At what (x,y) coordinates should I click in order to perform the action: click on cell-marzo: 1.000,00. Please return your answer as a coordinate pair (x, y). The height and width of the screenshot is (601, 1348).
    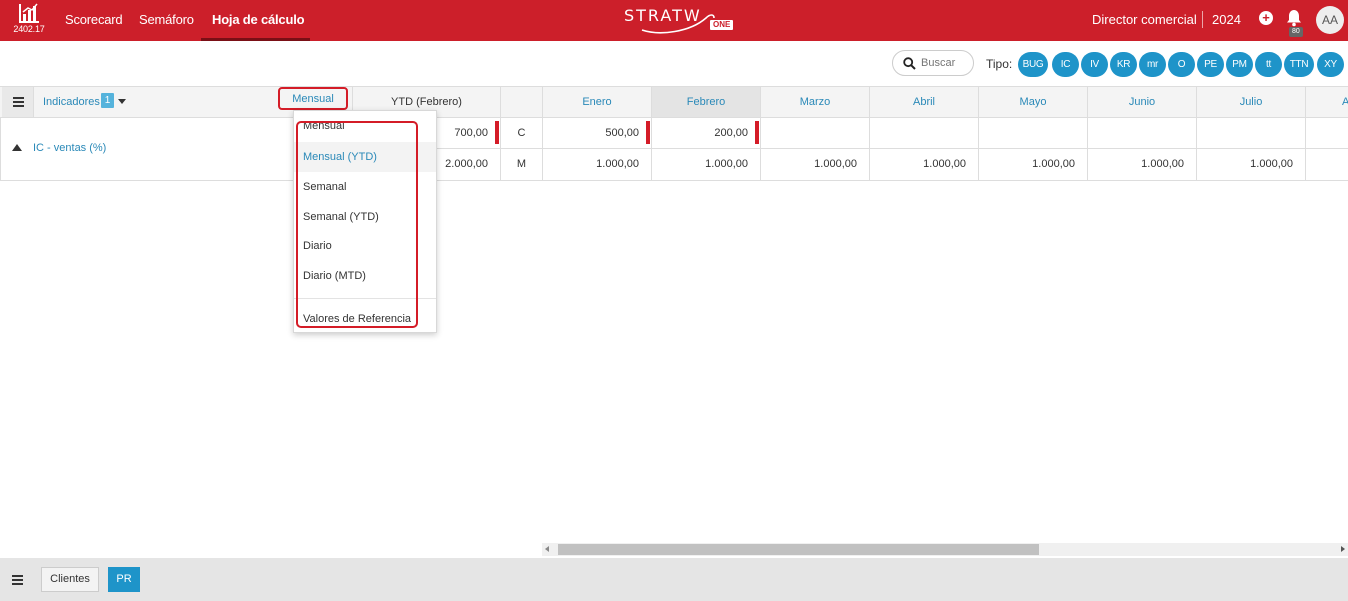
    Looking at the image, I should click on (814, 164).